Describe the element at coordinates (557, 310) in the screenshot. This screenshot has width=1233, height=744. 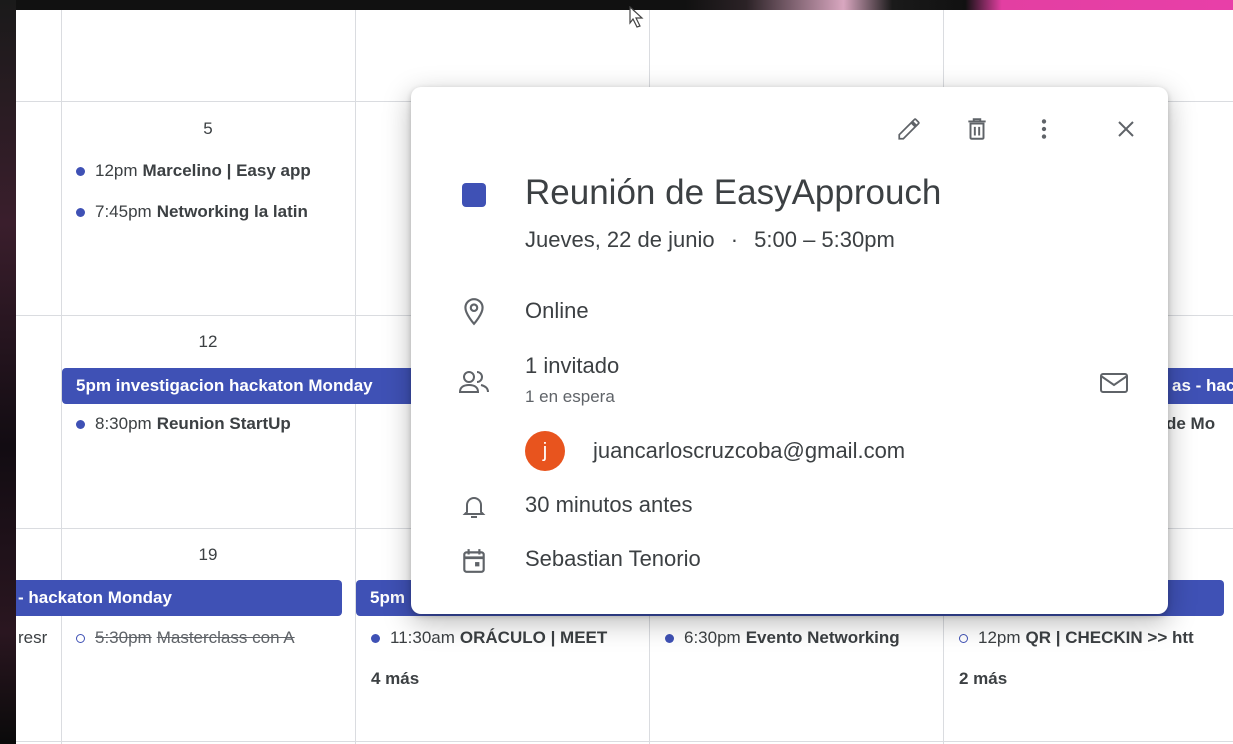
I see `event-location: Online` at that location.